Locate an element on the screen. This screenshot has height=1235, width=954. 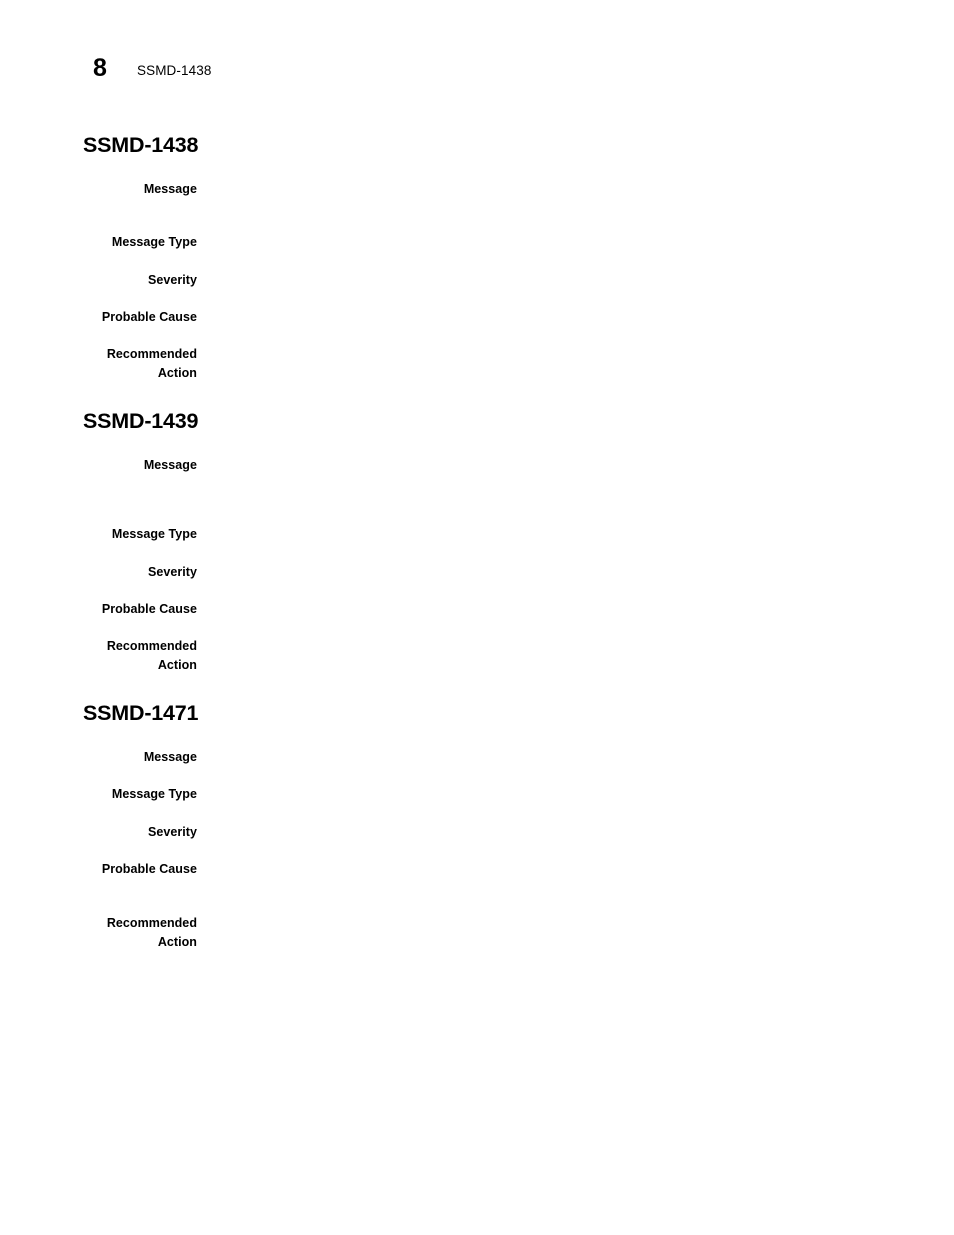
section-heading: SSMD-1471 is located at coordinates (141, 713).